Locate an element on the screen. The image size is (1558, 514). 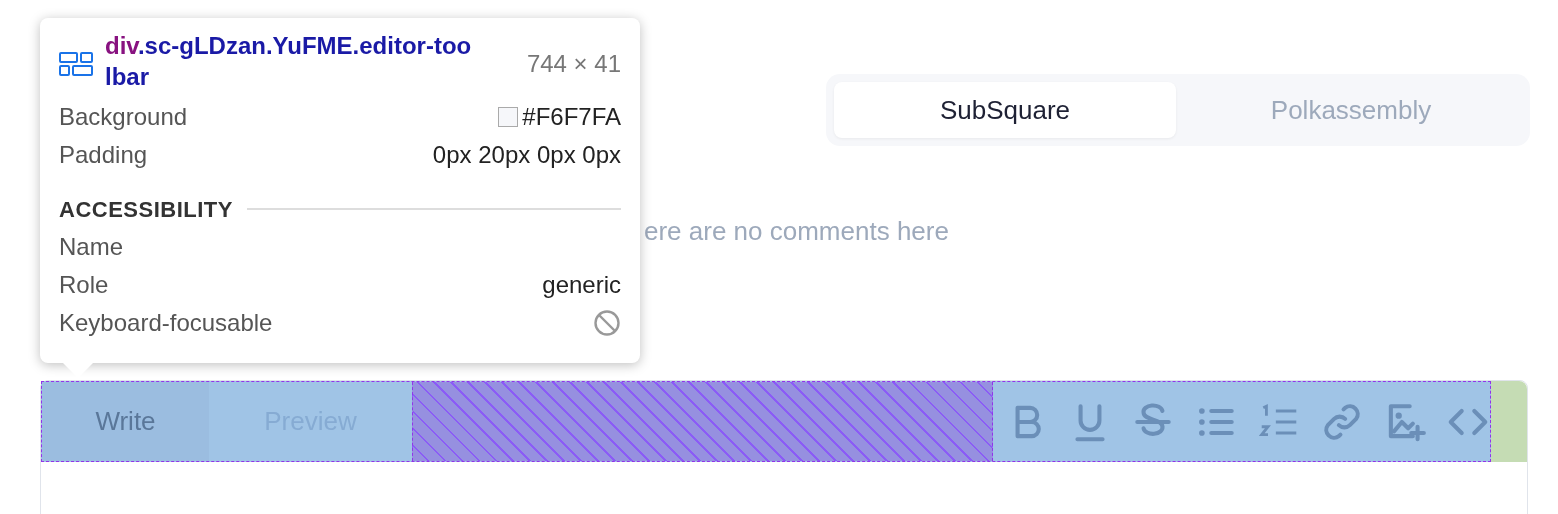
property-value: generic is located at coordinates (581, 285).